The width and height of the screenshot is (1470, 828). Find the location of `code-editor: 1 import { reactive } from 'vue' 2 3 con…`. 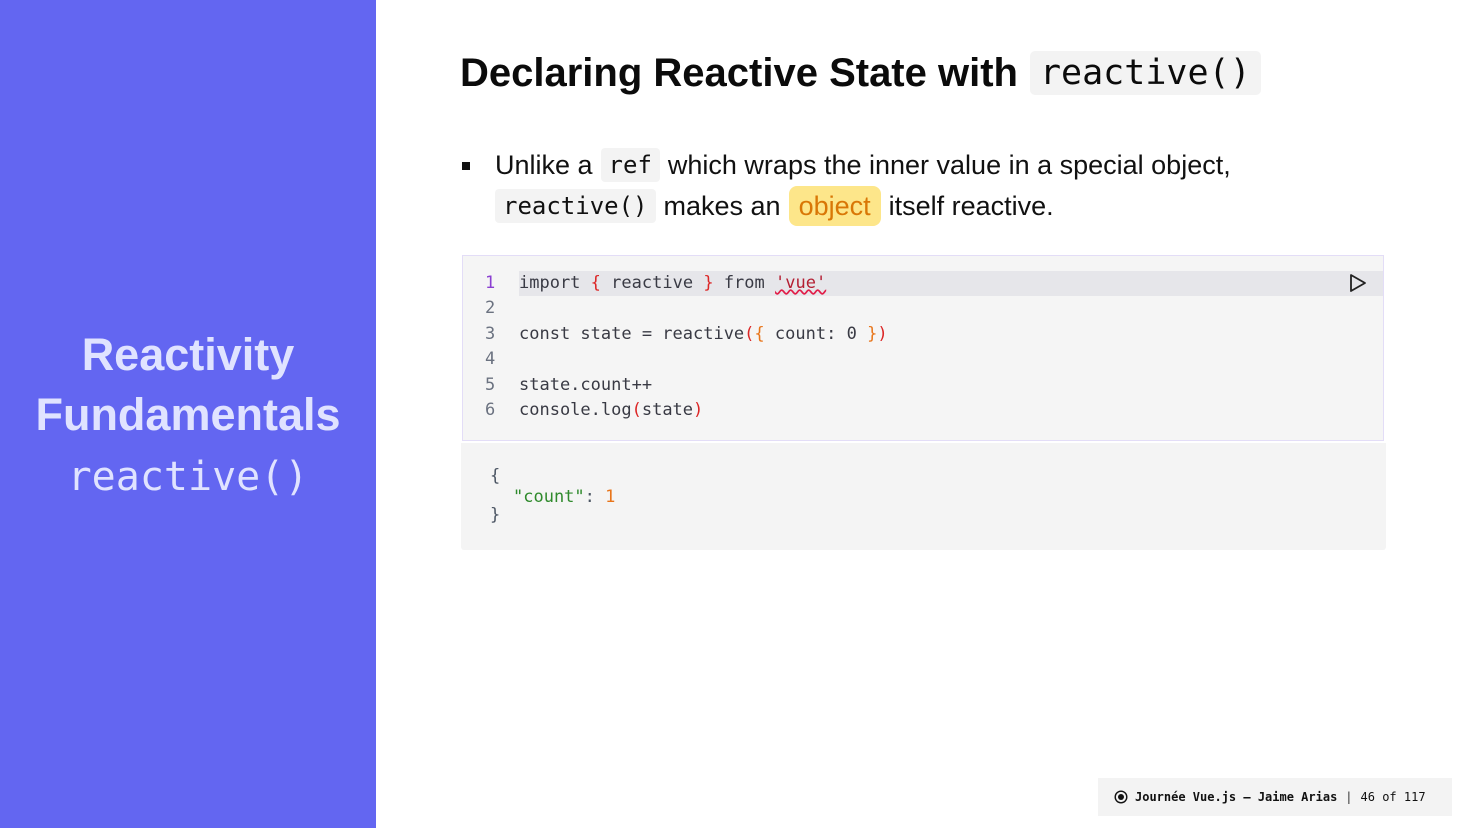

code-editor: 1 import { reactive } from 'vue' 2 3 con… is located at coordinates (923, 348).